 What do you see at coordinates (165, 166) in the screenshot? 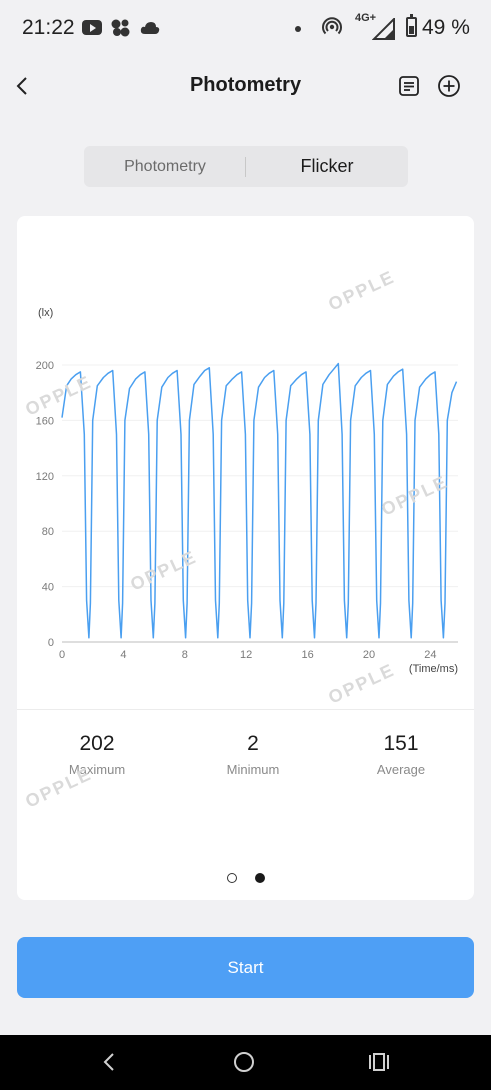
I see `tab-photometry: Photometry` at bounding box center [165, 166].